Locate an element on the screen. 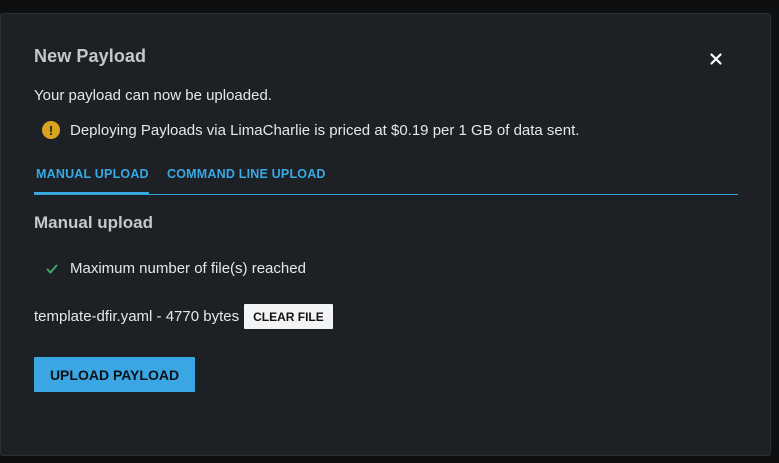  check-icon is located at coordinates (52, 268).